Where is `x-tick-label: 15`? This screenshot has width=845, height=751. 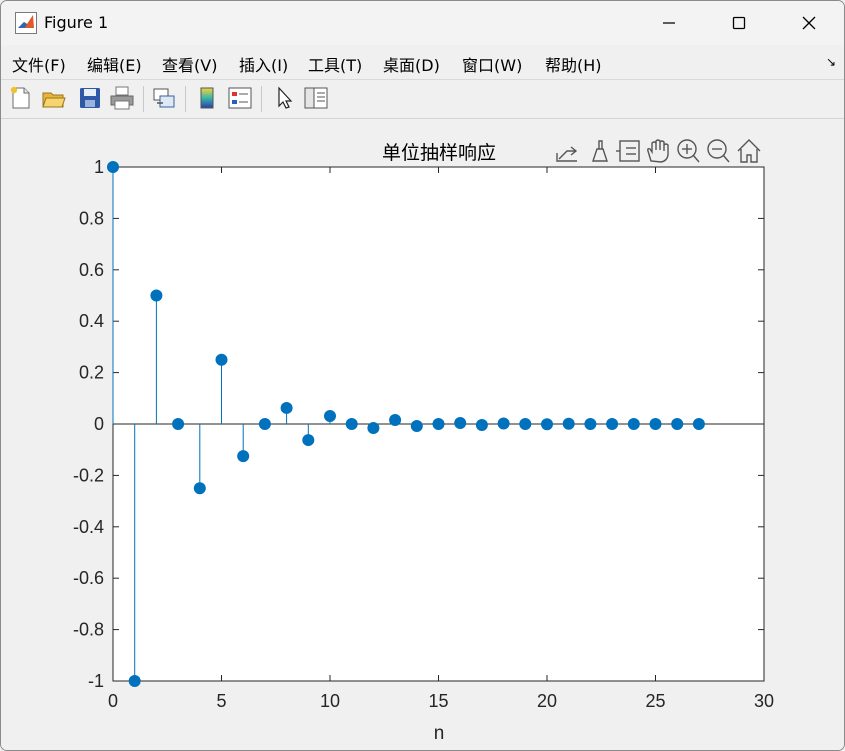 x-tick-label: 15 is located at coordinates (438, 701).